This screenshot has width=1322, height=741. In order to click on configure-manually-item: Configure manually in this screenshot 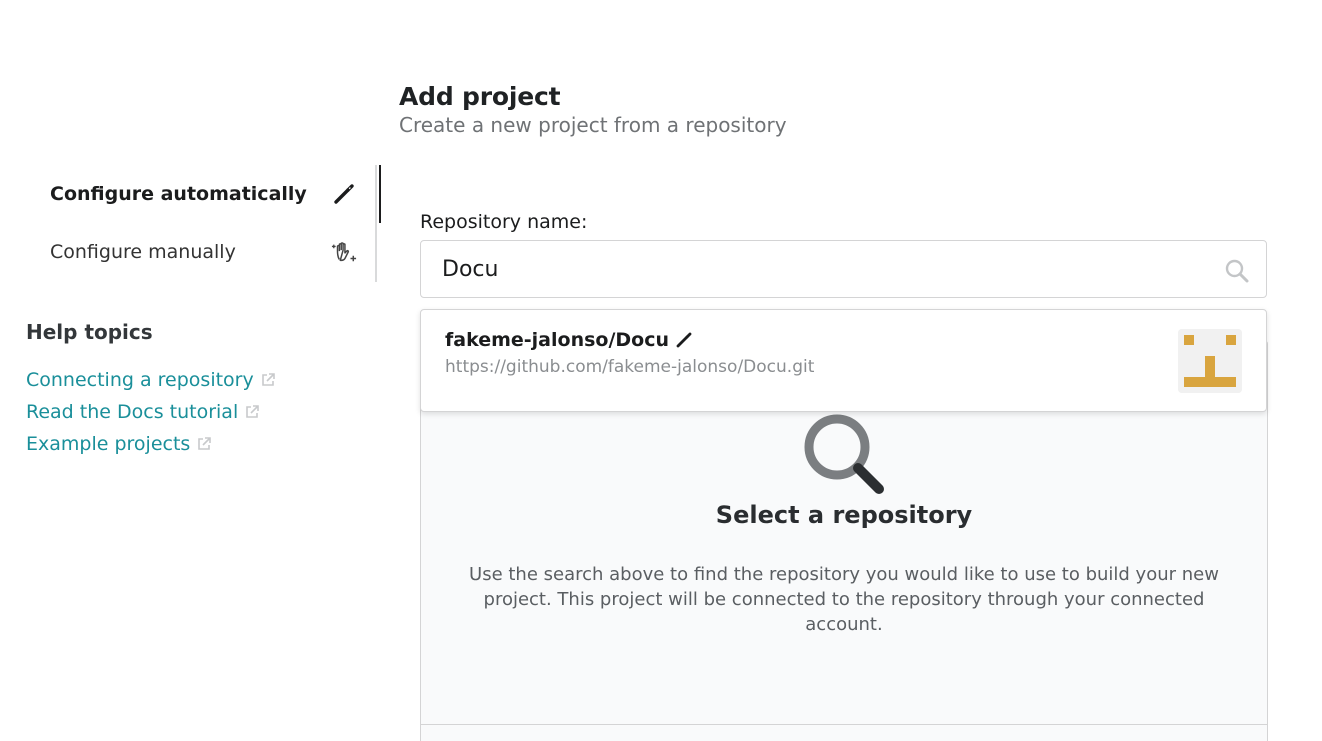, I will do `click(204, 252)`.